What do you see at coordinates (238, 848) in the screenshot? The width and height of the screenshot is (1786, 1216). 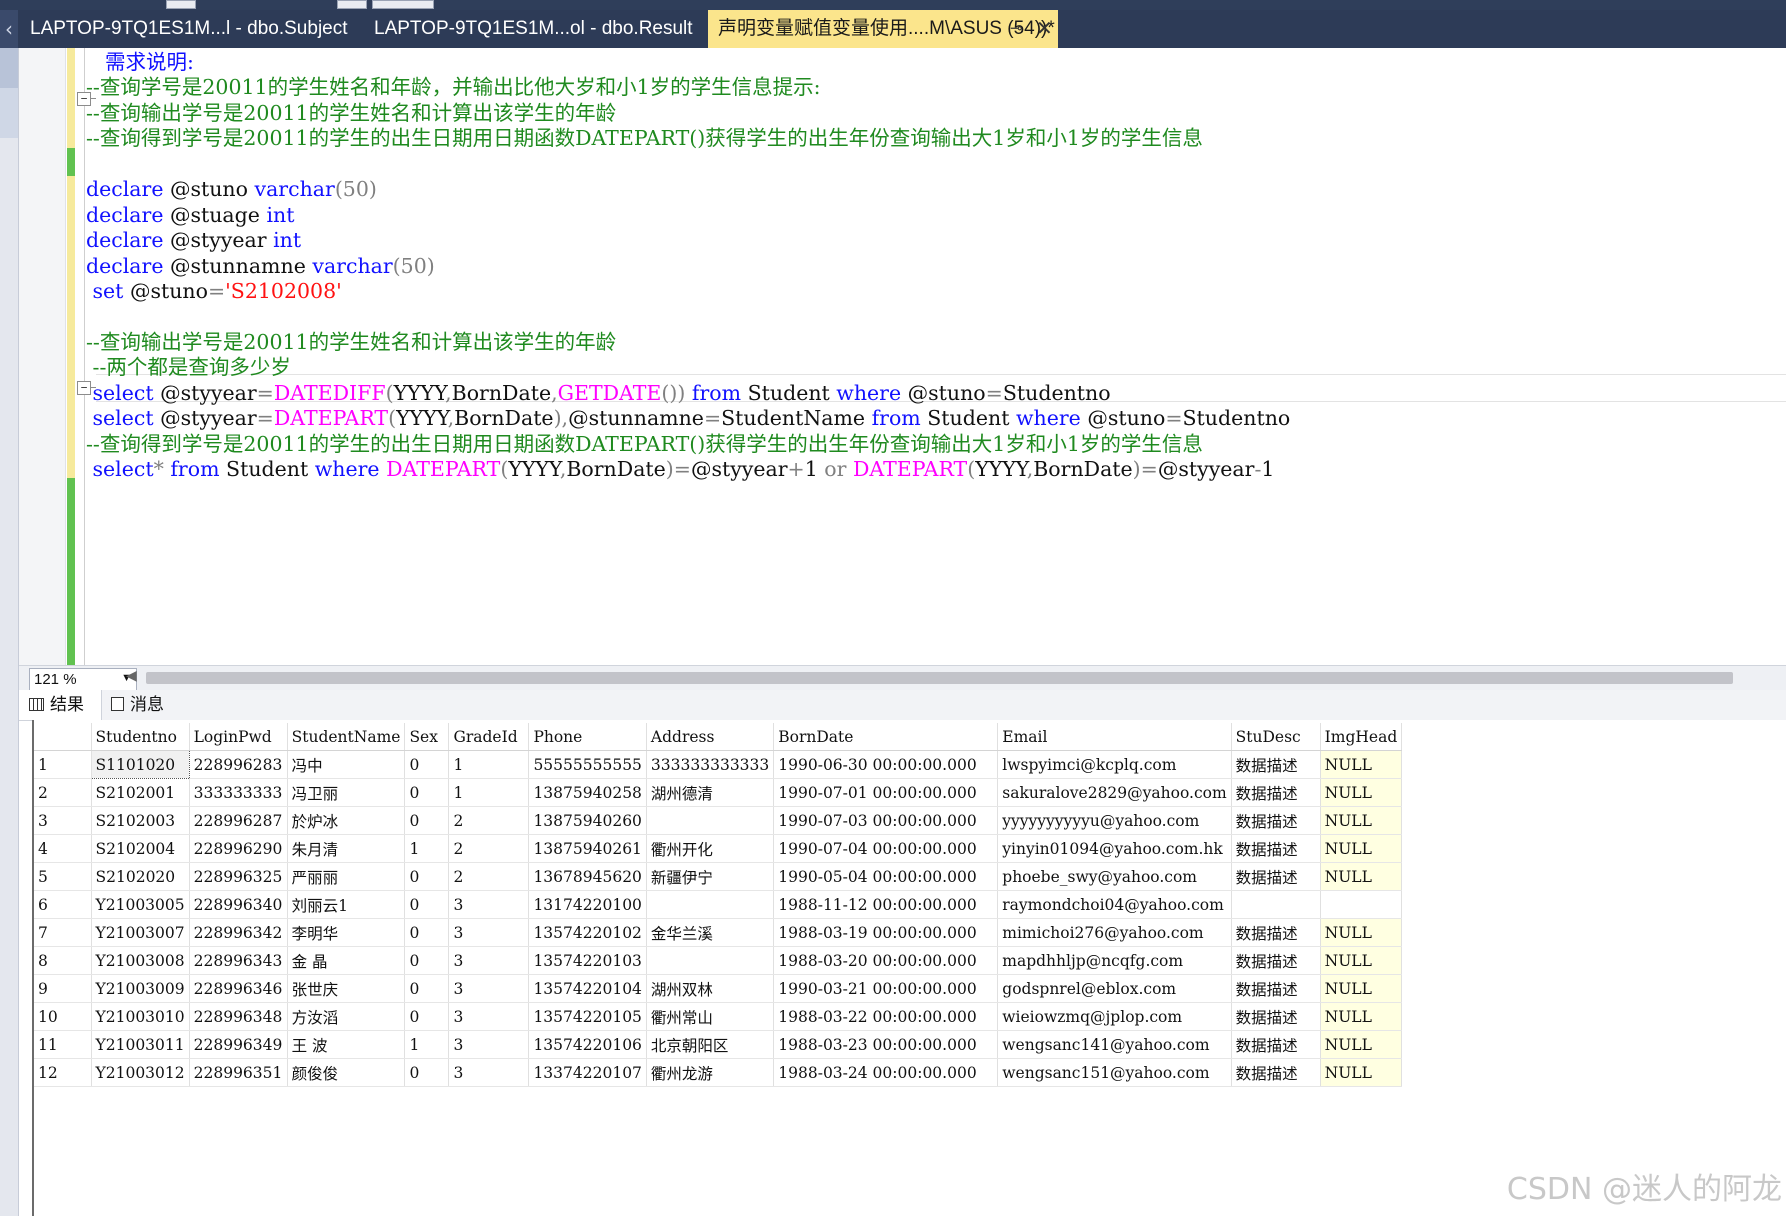 I see `table-cell: 228996290` at bounding box center [238, 848].